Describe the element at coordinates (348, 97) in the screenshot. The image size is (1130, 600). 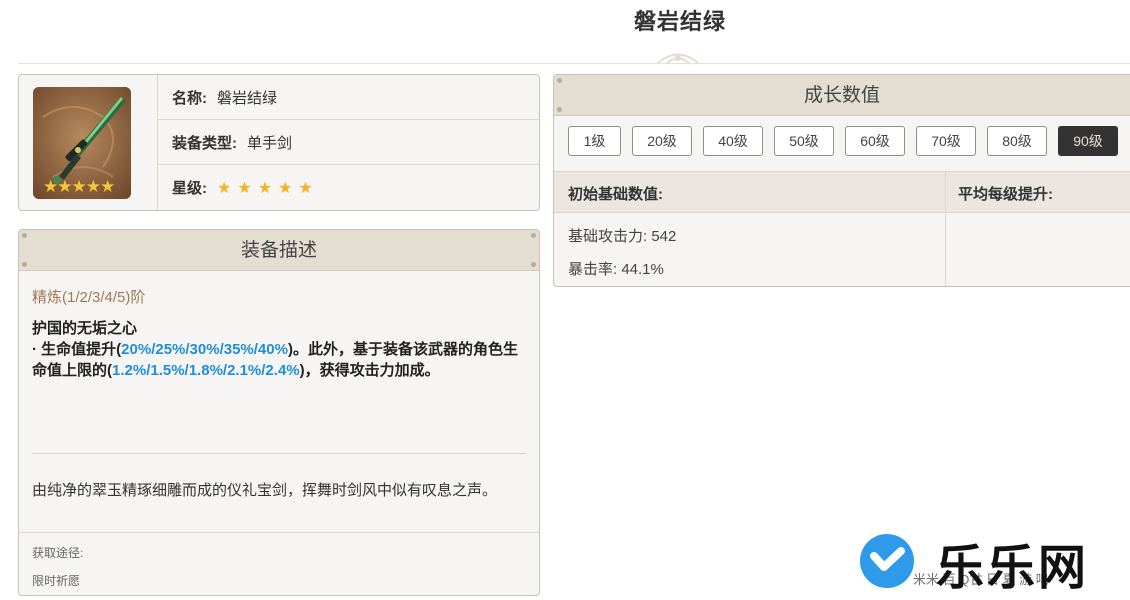
I see `info-row-name: 名称: 磐岩结绿` at that location.